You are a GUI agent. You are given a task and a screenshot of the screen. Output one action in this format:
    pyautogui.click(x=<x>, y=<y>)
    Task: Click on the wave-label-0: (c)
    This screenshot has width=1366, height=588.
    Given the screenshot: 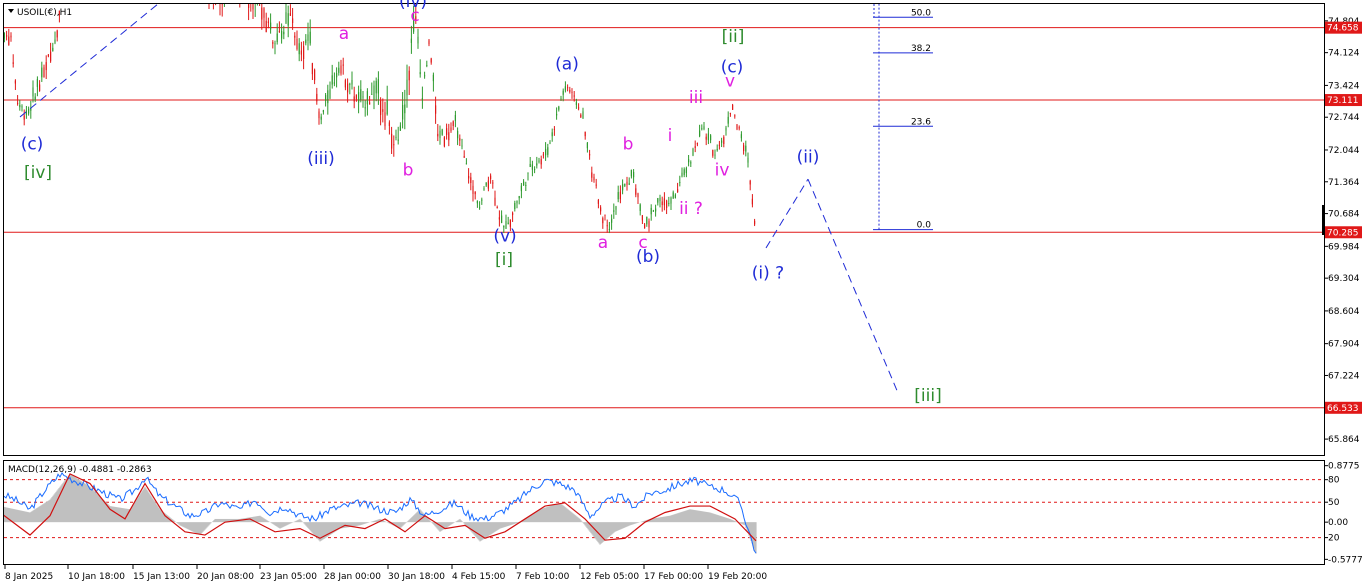 What is the action you would take?
    pyautogui.click(x=32, y=145)
    